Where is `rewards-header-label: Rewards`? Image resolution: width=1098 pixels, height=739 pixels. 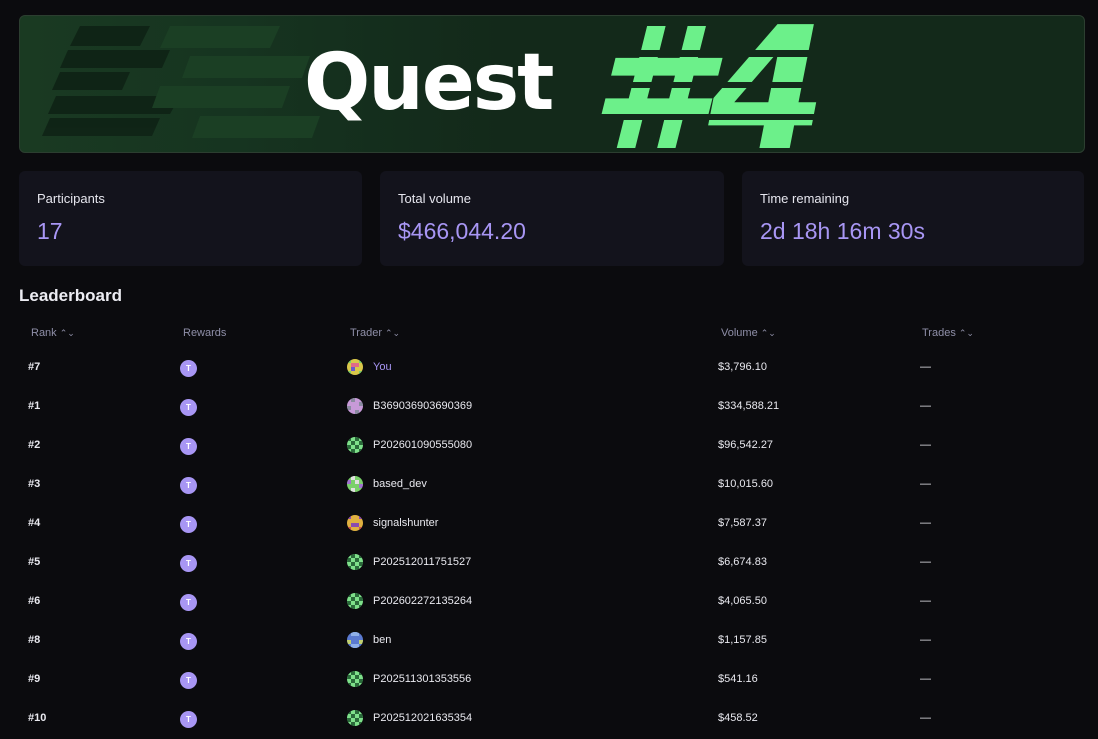 rewards-header-label: Rewards is located at coordinates (205, 333).